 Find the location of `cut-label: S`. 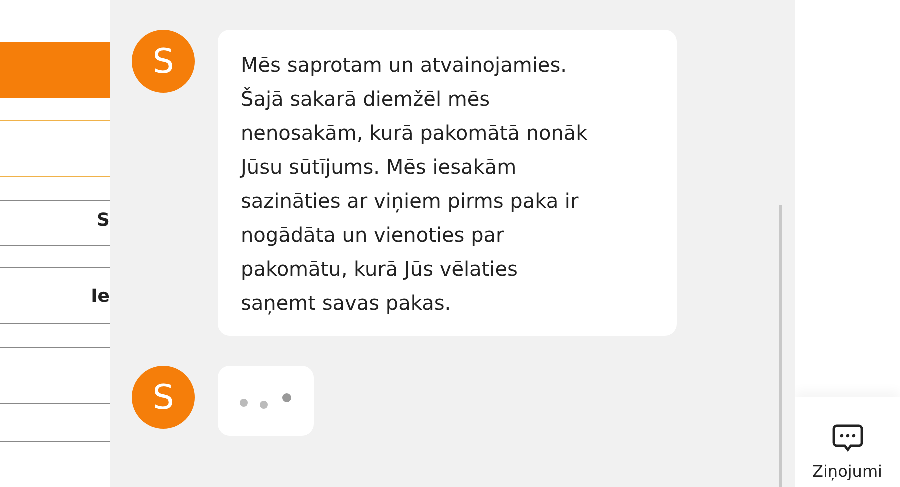

cut-label: S is located at coordinates (103, 221).